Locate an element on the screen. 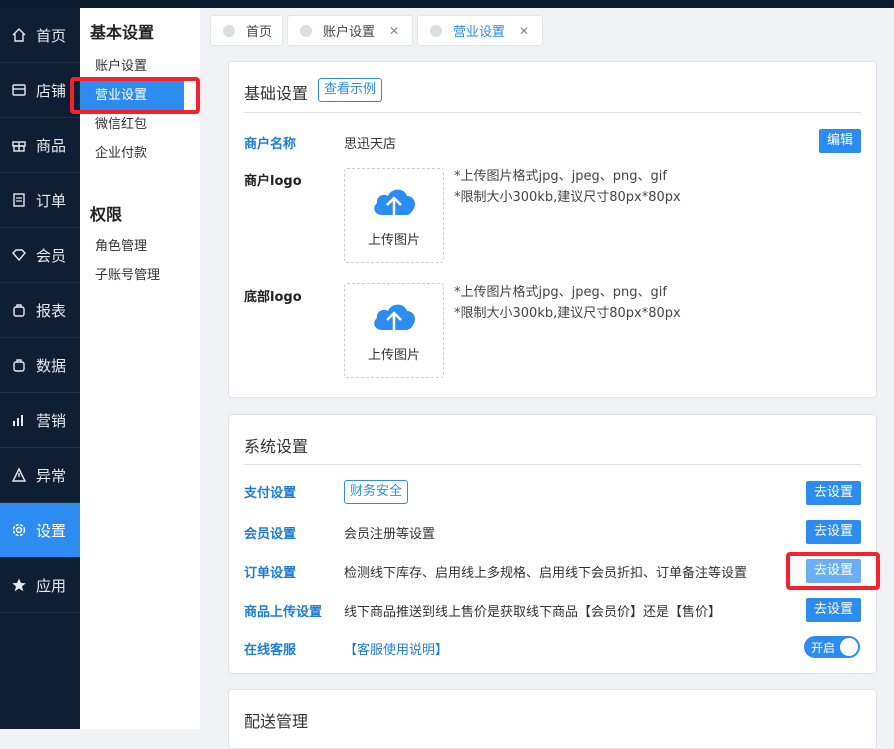 The height and width of the screenshot is (749, 894). tab-business-settings: 营业设置 ✕ is located at coordinates (480, 30).